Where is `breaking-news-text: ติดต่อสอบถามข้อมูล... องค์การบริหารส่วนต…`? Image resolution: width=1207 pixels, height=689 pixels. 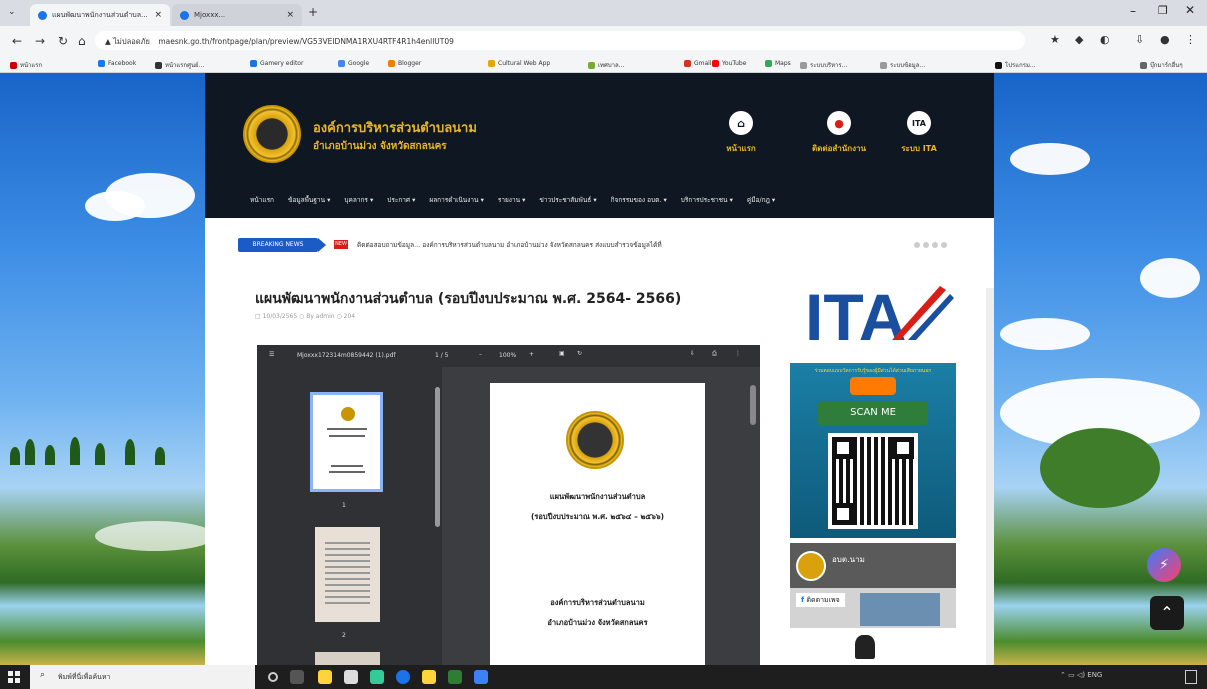
breaking-news-text: ติดต่อสอบถามข้อมูล... องค์การบริหารส่วนต… is located at coordinates (509, 245).